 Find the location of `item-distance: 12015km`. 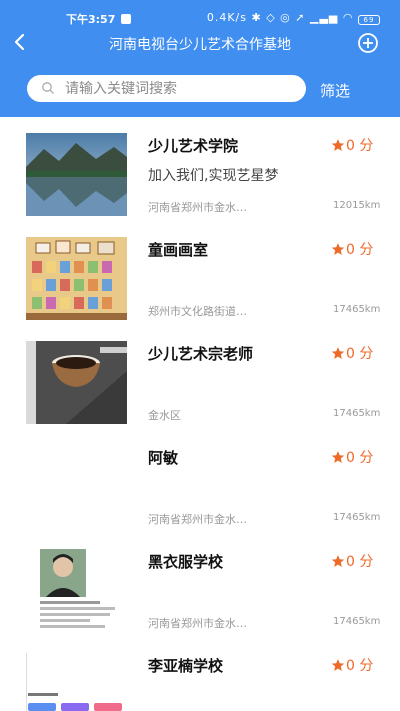

item-distance: 12015km is located at coordinates (357, 205).